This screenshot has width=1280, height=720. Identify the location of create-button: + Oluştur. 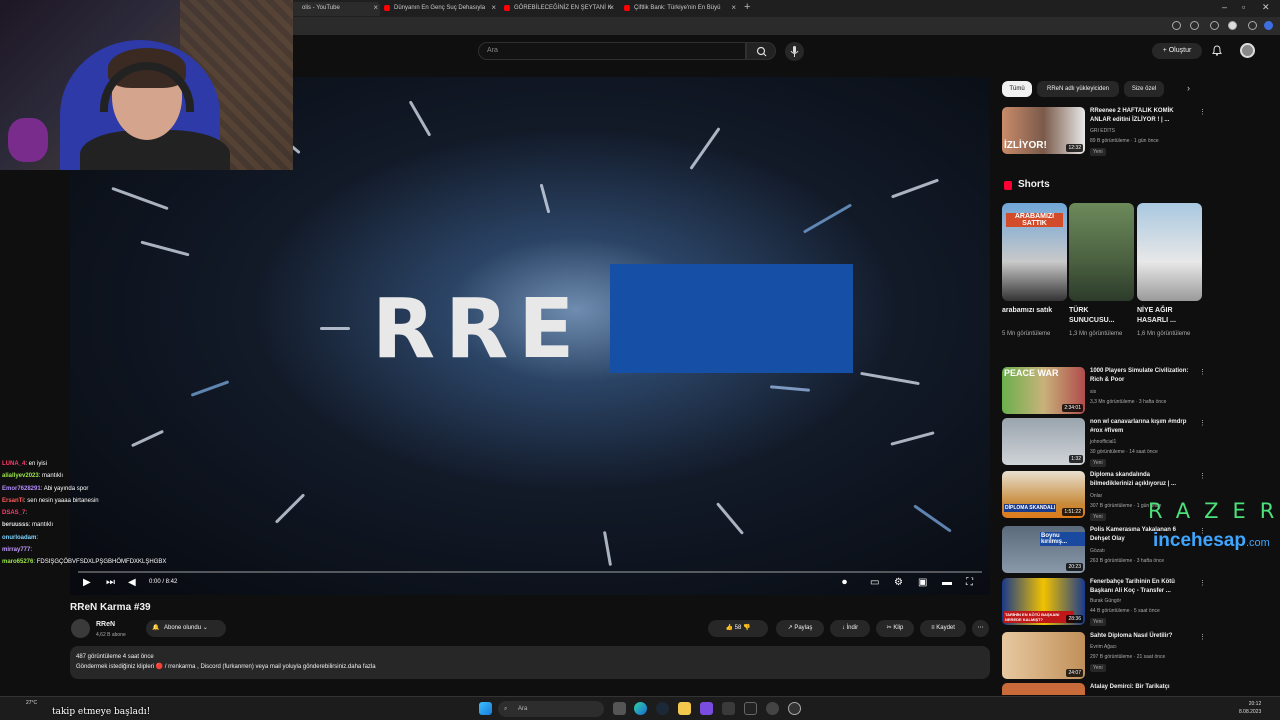
(1177, 51).